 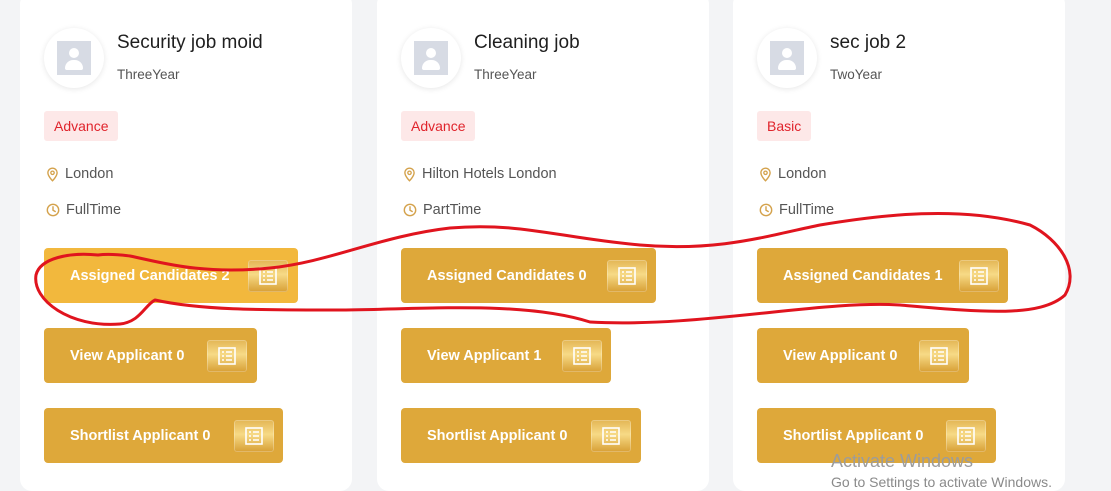 I want to click on job-level-badge: Basic, so click(x=784, y=126).